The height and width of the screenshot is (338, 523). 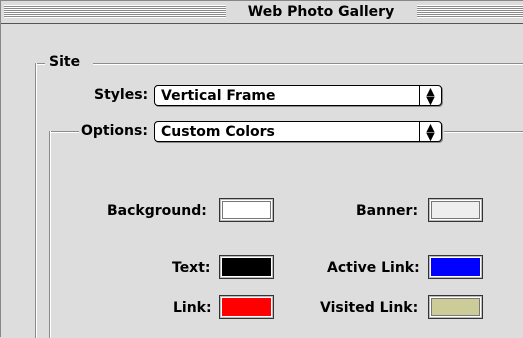 I want to click on text-color-label: Text:, so click(x=191, y=268).